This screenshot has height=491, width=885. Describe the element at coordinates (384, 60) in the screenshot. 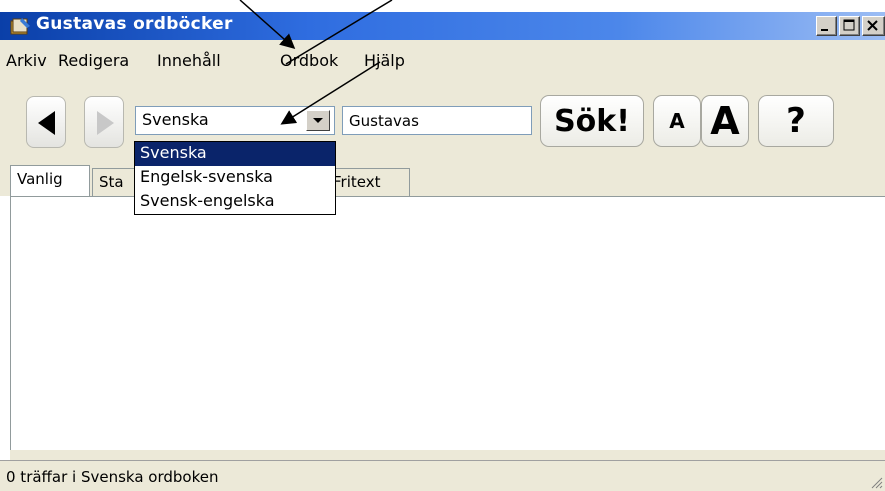

I see `menu-hjalp: Hjälp` at that location.